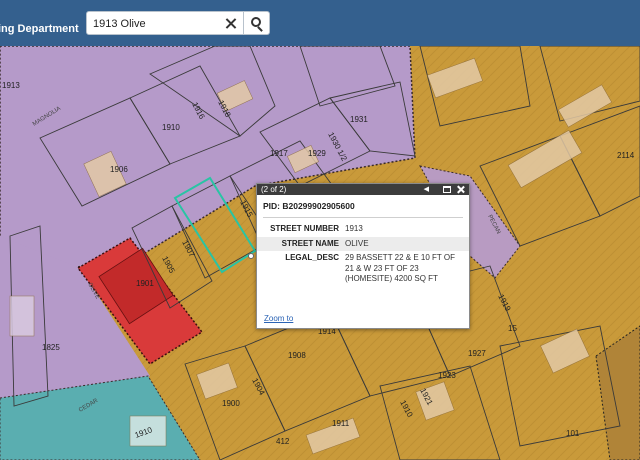 The image size is (640, 460). Describe the element at coordinates (251, 256) in the screenshot. I see `popup-anchor` at that location.